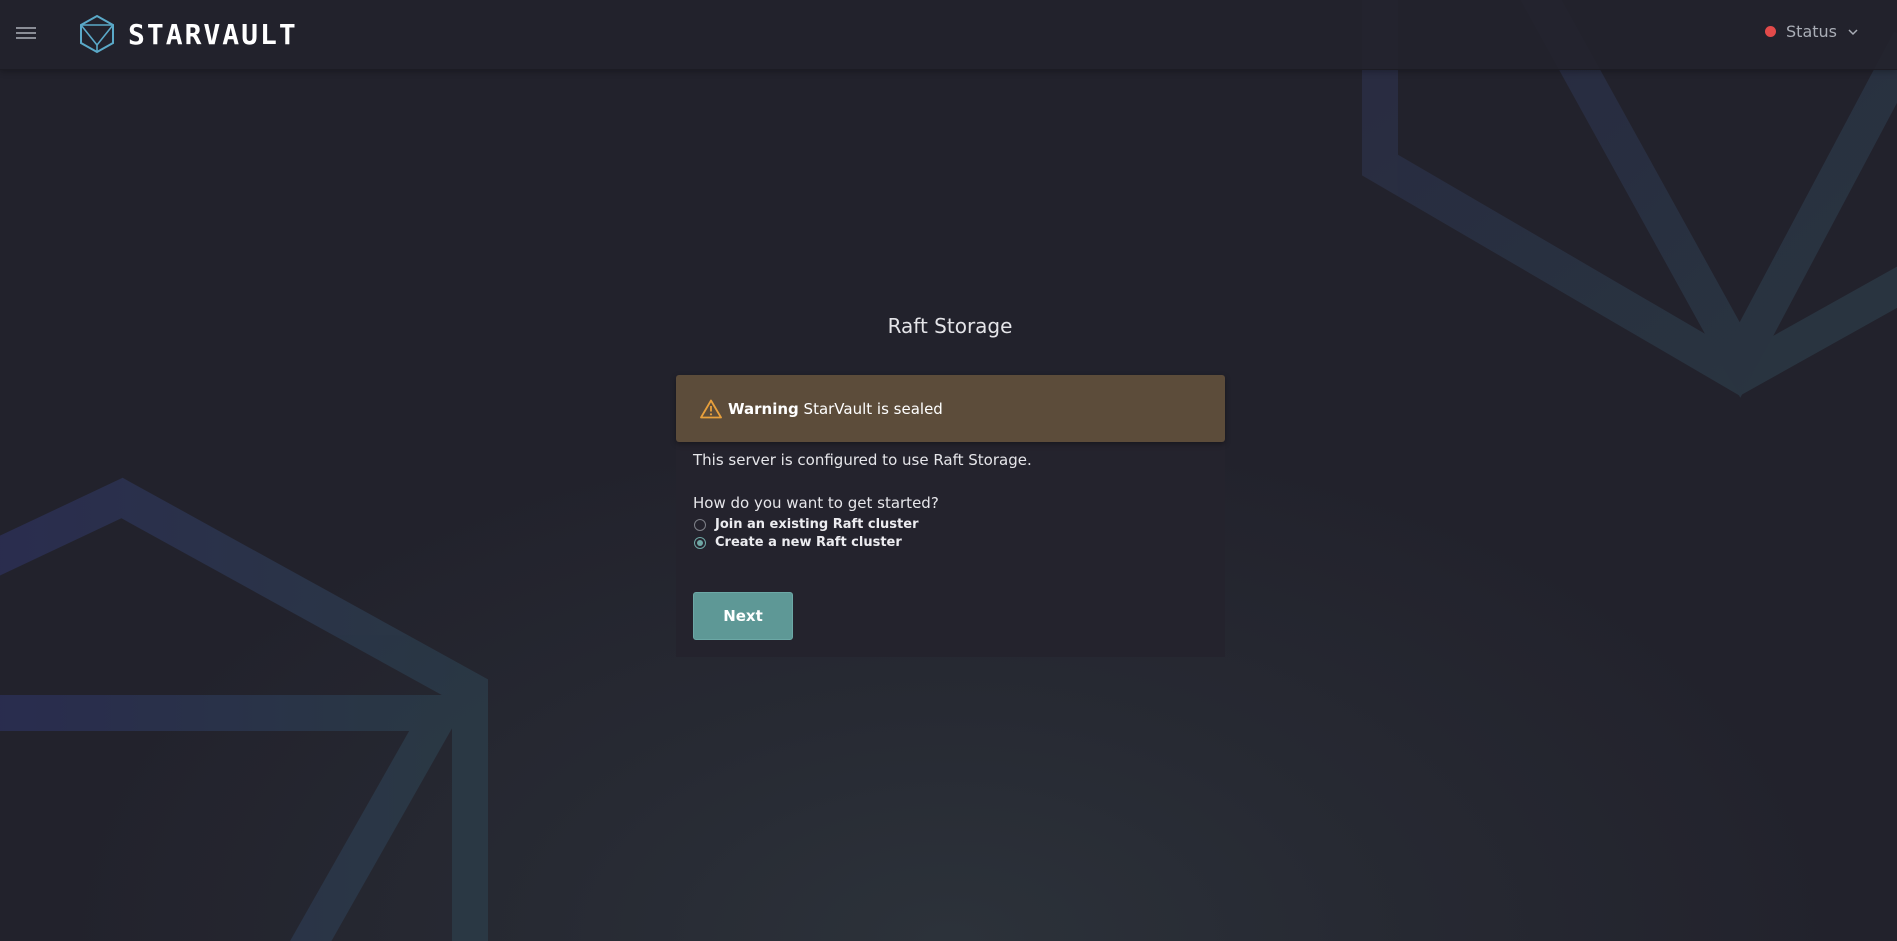 The width and height of the screenshot is (1897, 941). I want to click on status-dropdown: Status, so click(1812, 31).